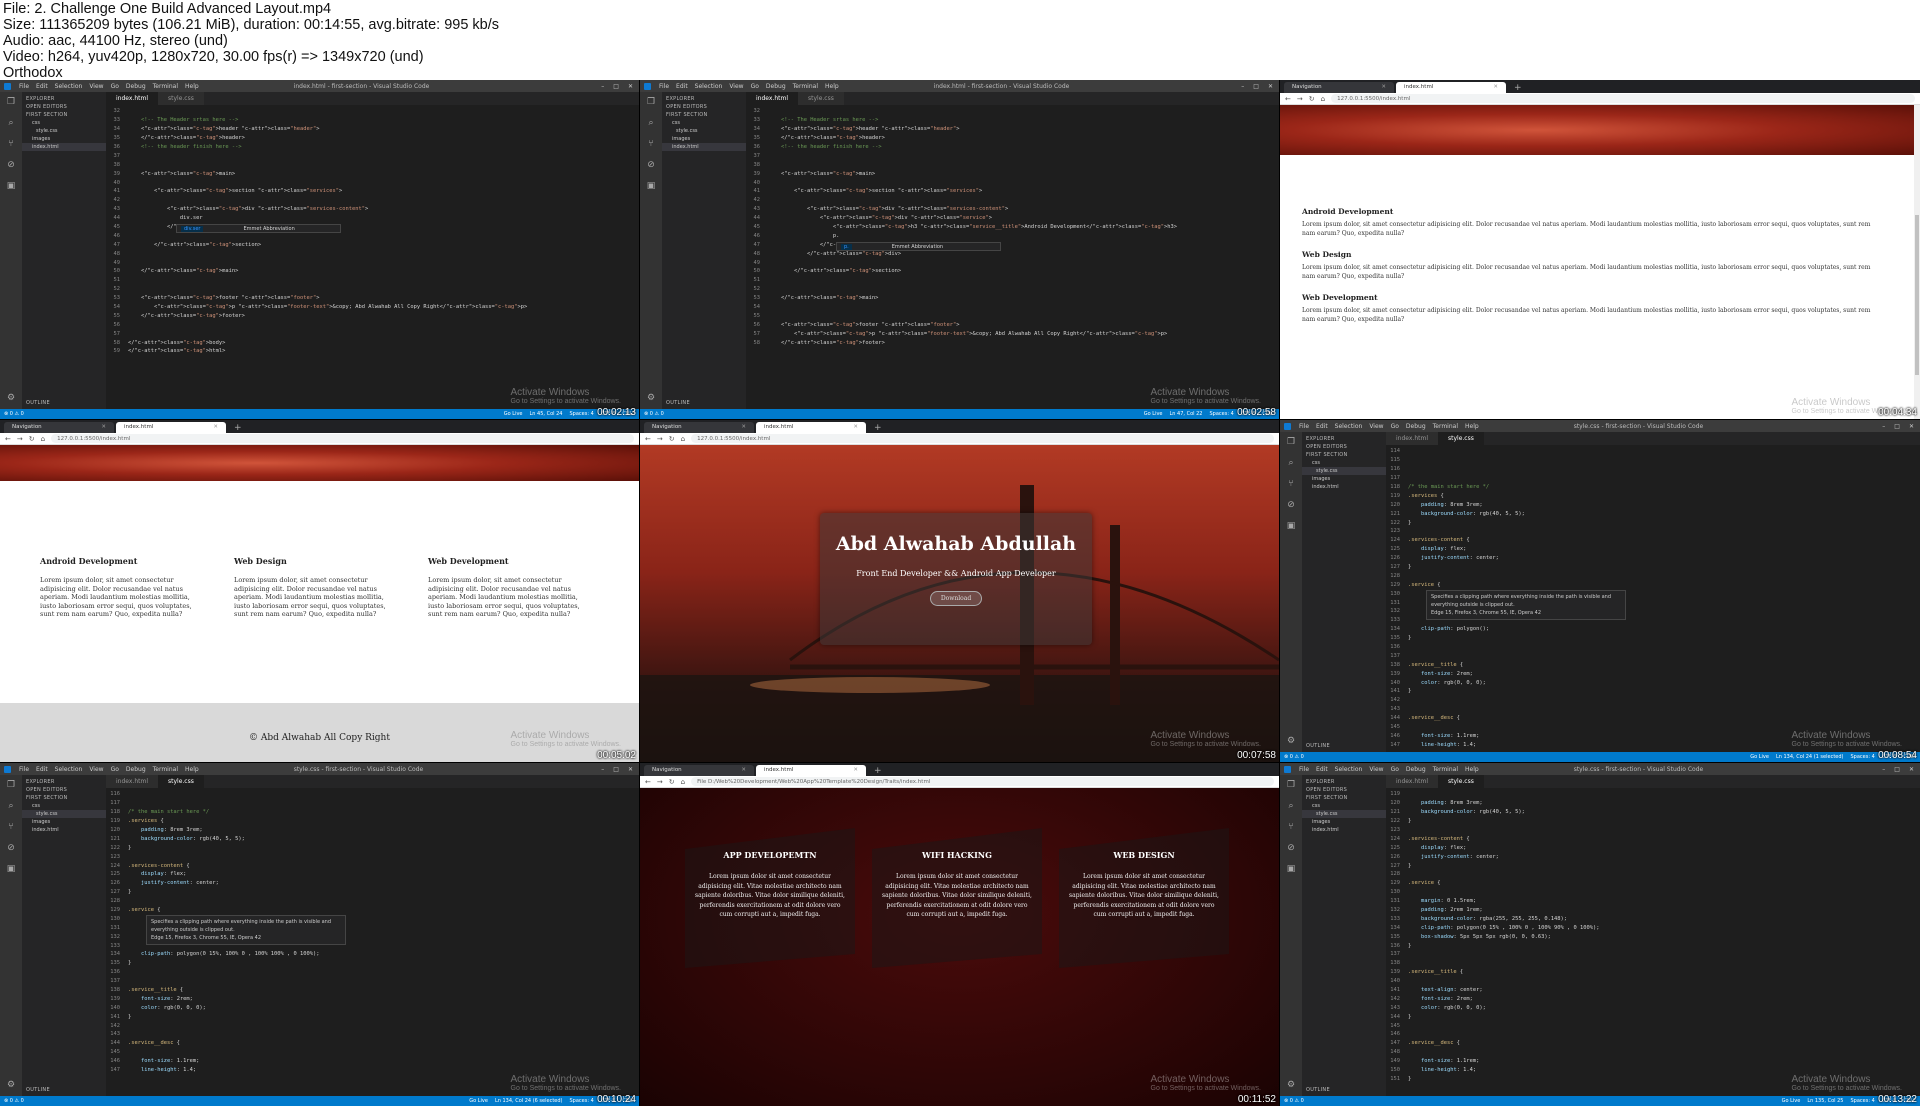 This screenshot has height=1106, width=1920. Describe the element at coordinates (1653, 847) in the screenshot. I see `code-line: 125 display: flex;` at that location.